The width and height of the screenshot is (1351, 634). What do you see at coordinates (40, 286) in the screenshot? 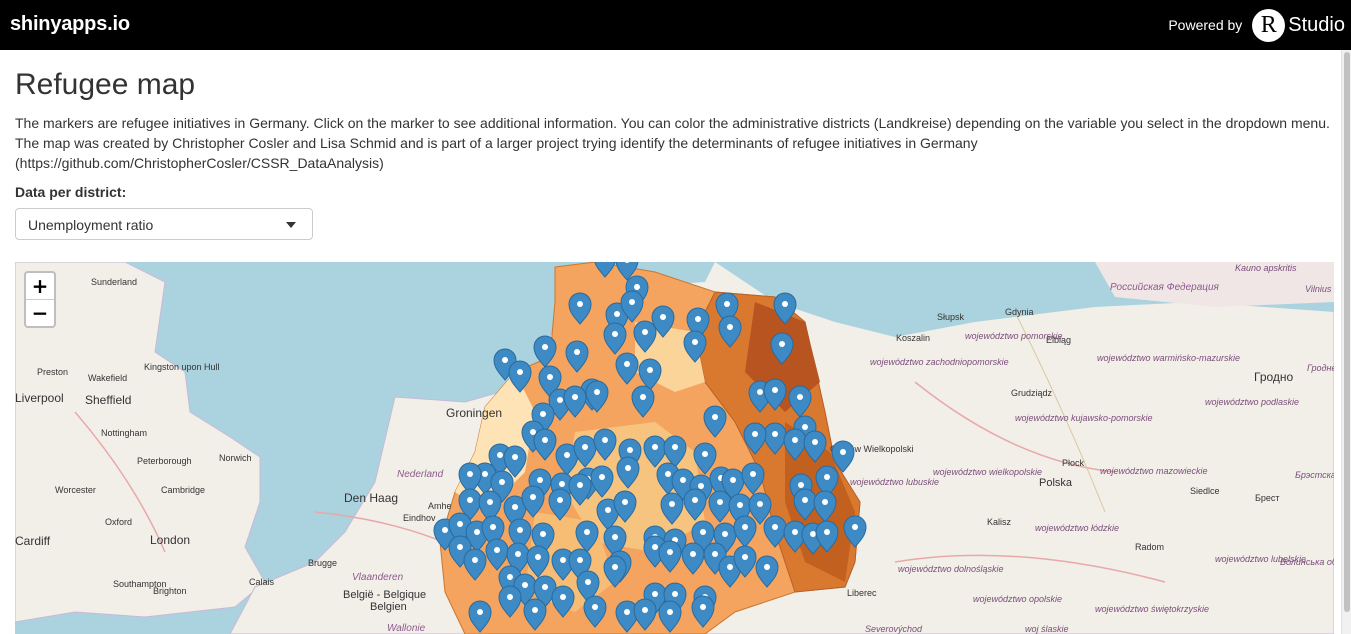
I see `zoom-in-button: +` at bounding box center [40, 286].